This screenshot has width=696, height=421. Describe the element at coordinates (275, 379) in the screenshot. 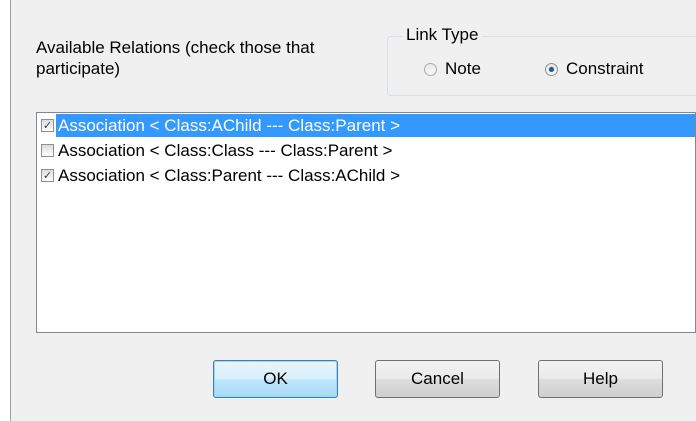

I see `ok-button: OK` at that location.